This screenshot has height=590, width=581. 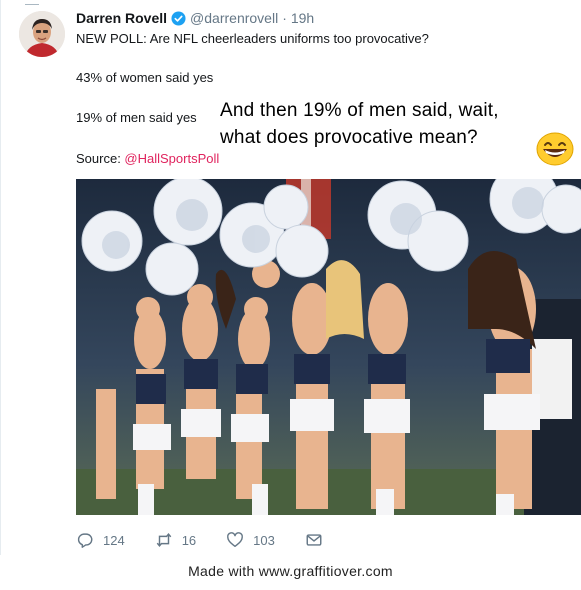 What do you see at coordinates (235, 540) in the screenshot?
I see `heart-icon` at bounding box center [235, 540].